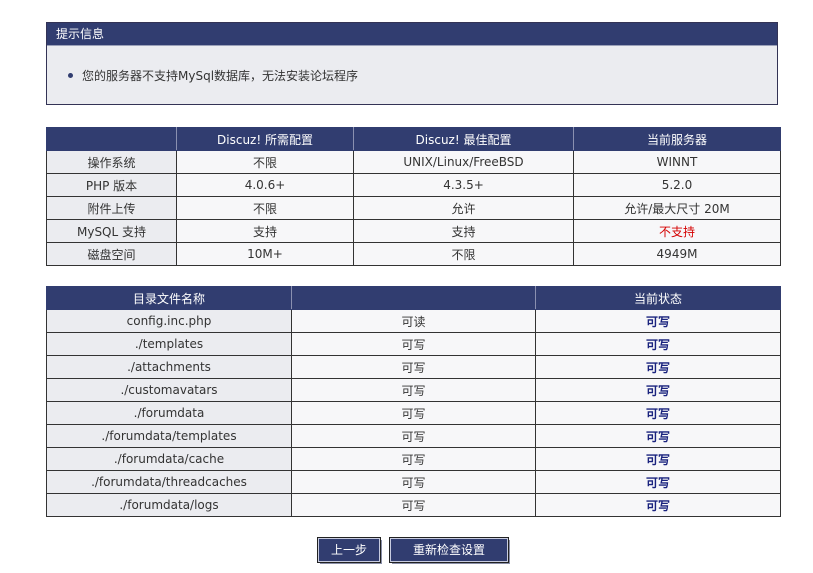  Describe the element at coordinates (412, 34) in the screenshot. I see `notice-title: 提示信息` at that location.